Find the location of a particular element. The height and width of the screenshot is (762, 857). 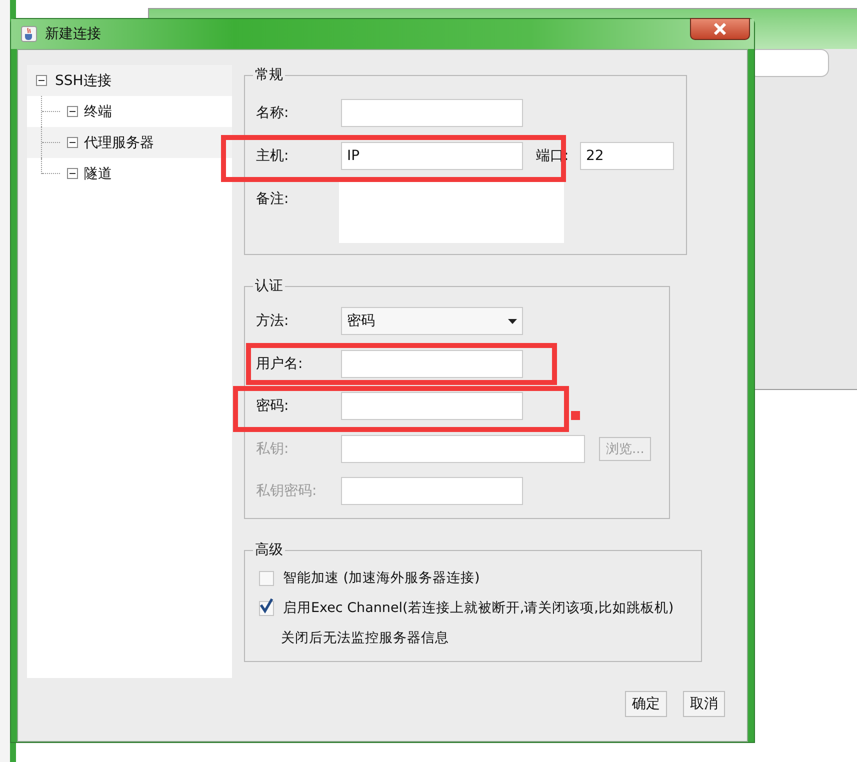

window-title: 新建连接 is located at coordinates (73, 34).